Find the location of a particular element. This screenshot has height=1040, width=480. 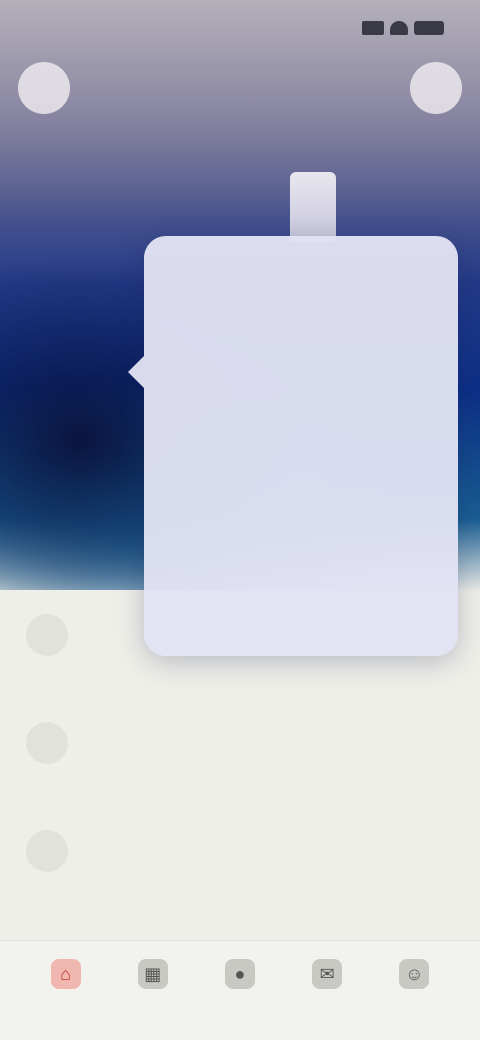

tab-message: ✉ is located at coordinates (327, 991).